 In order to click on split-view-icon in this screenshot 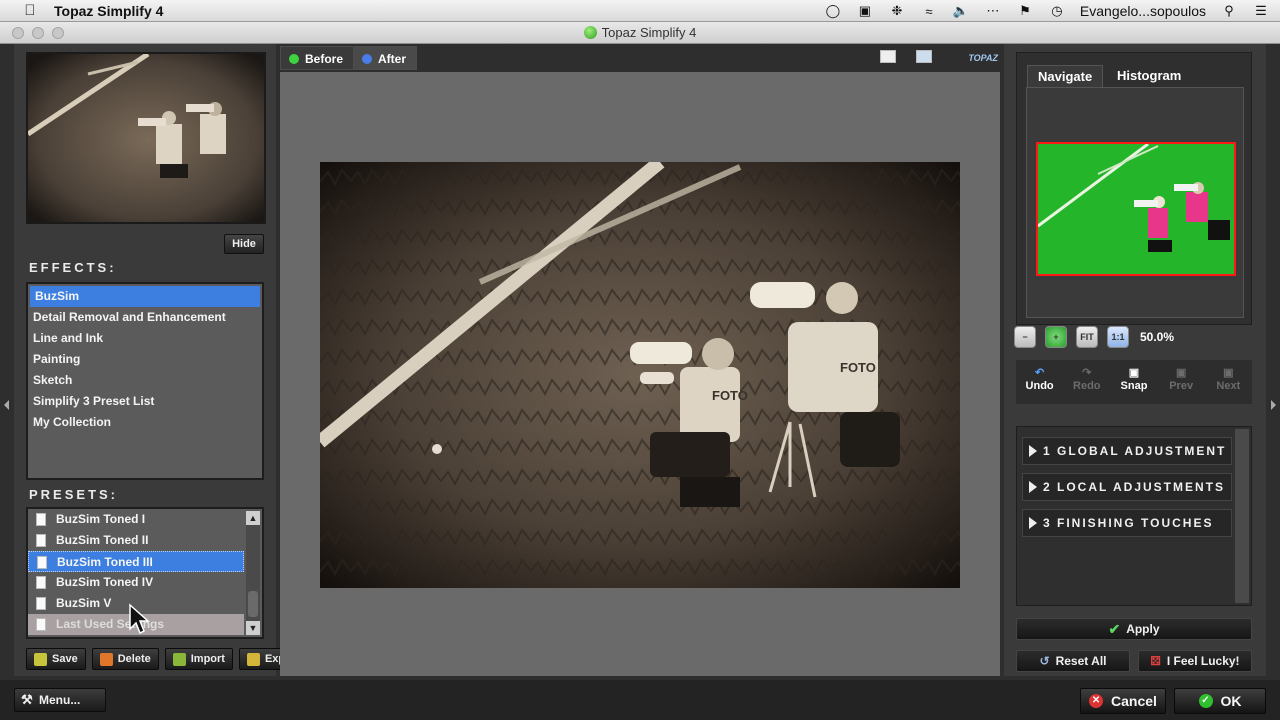, I will do `click(924, 56)`.